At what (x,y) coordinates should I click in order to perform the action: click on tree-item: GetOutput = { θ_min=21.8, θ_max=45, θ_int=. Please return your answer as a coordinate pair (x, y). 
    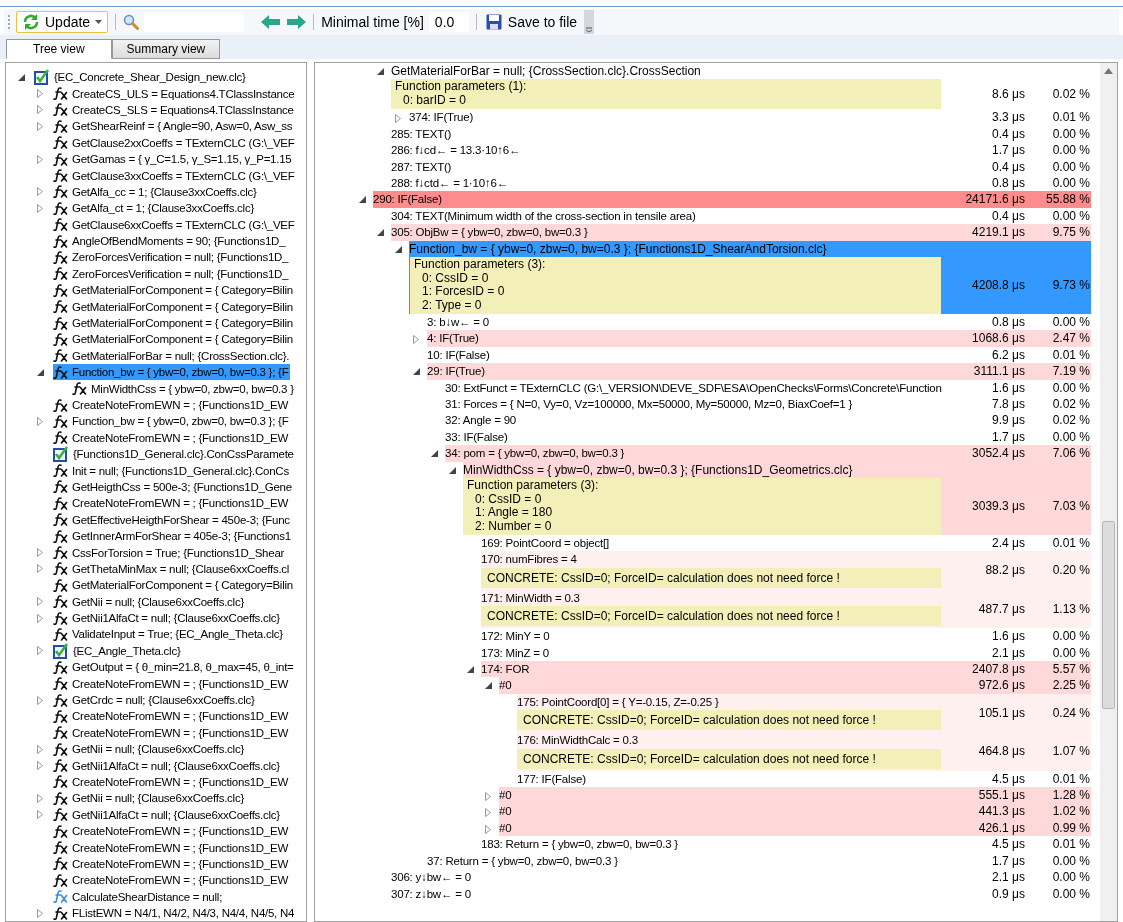
    Looking at the image, I should click on (174, 667).